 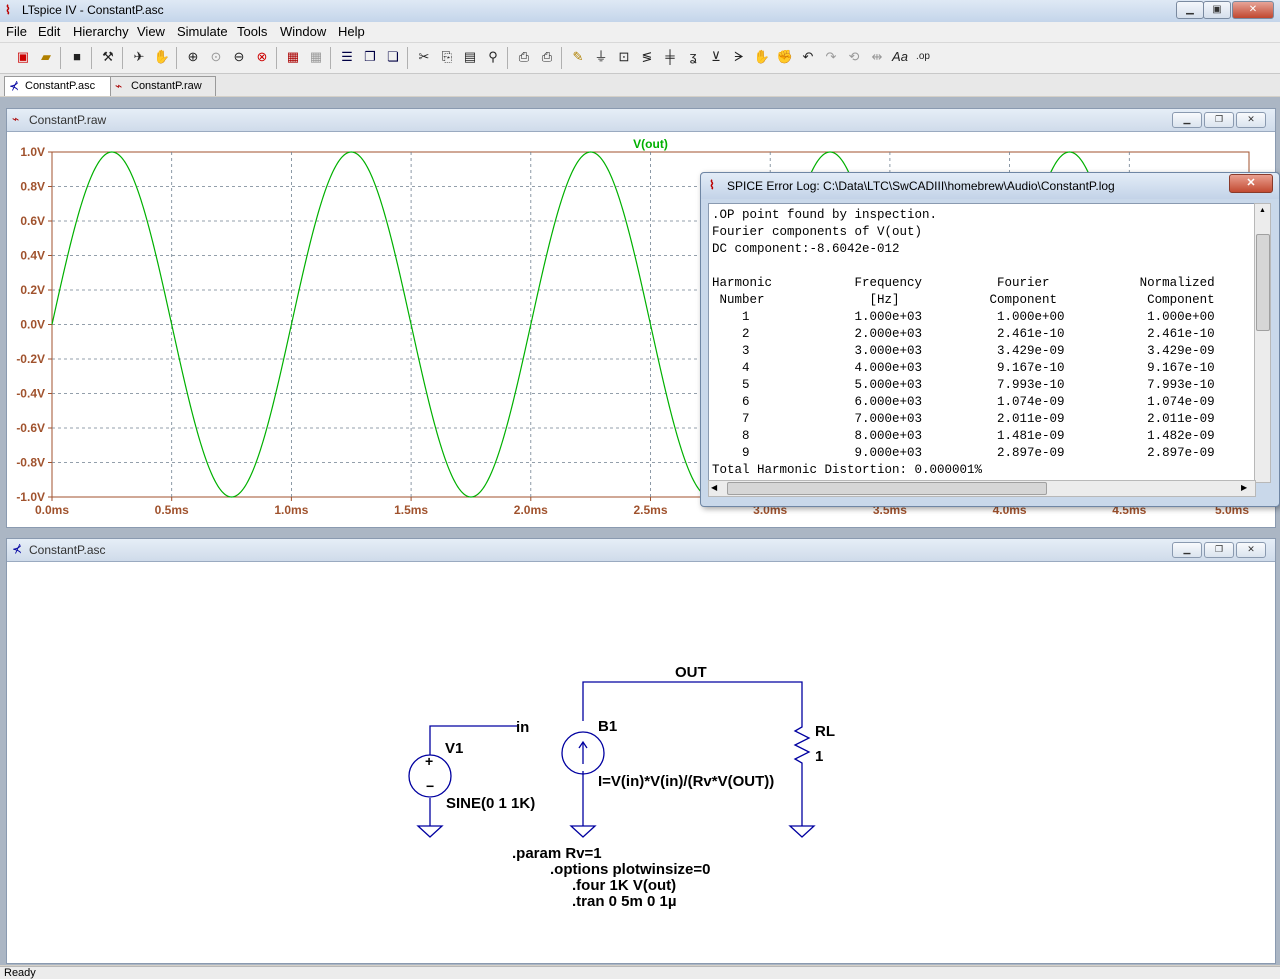 I want to click on options-directive: .options plotwinsize=0, so click(x=630, y=869).